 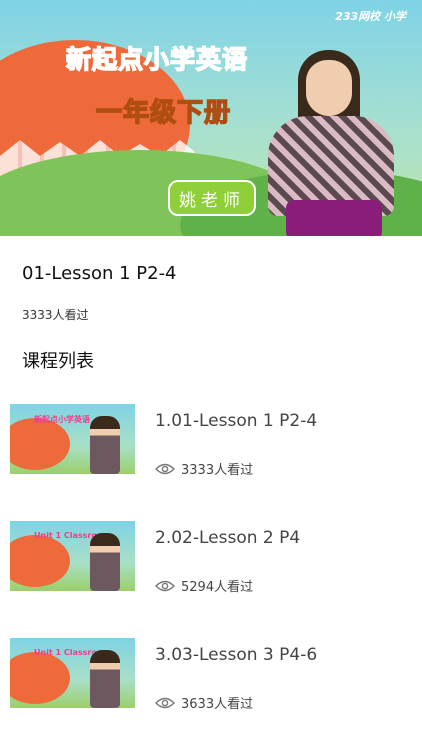 What do you see at coordinates (212, 198) in the screenshot?
I see `teacher-badge: 姚老师` at bounding box center [212, 198].